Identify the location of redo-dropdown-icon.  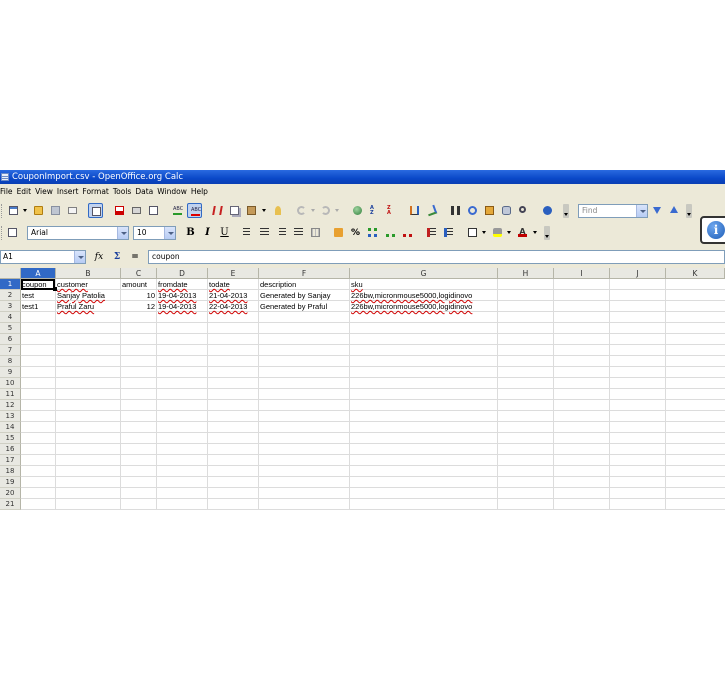
(337, 210).